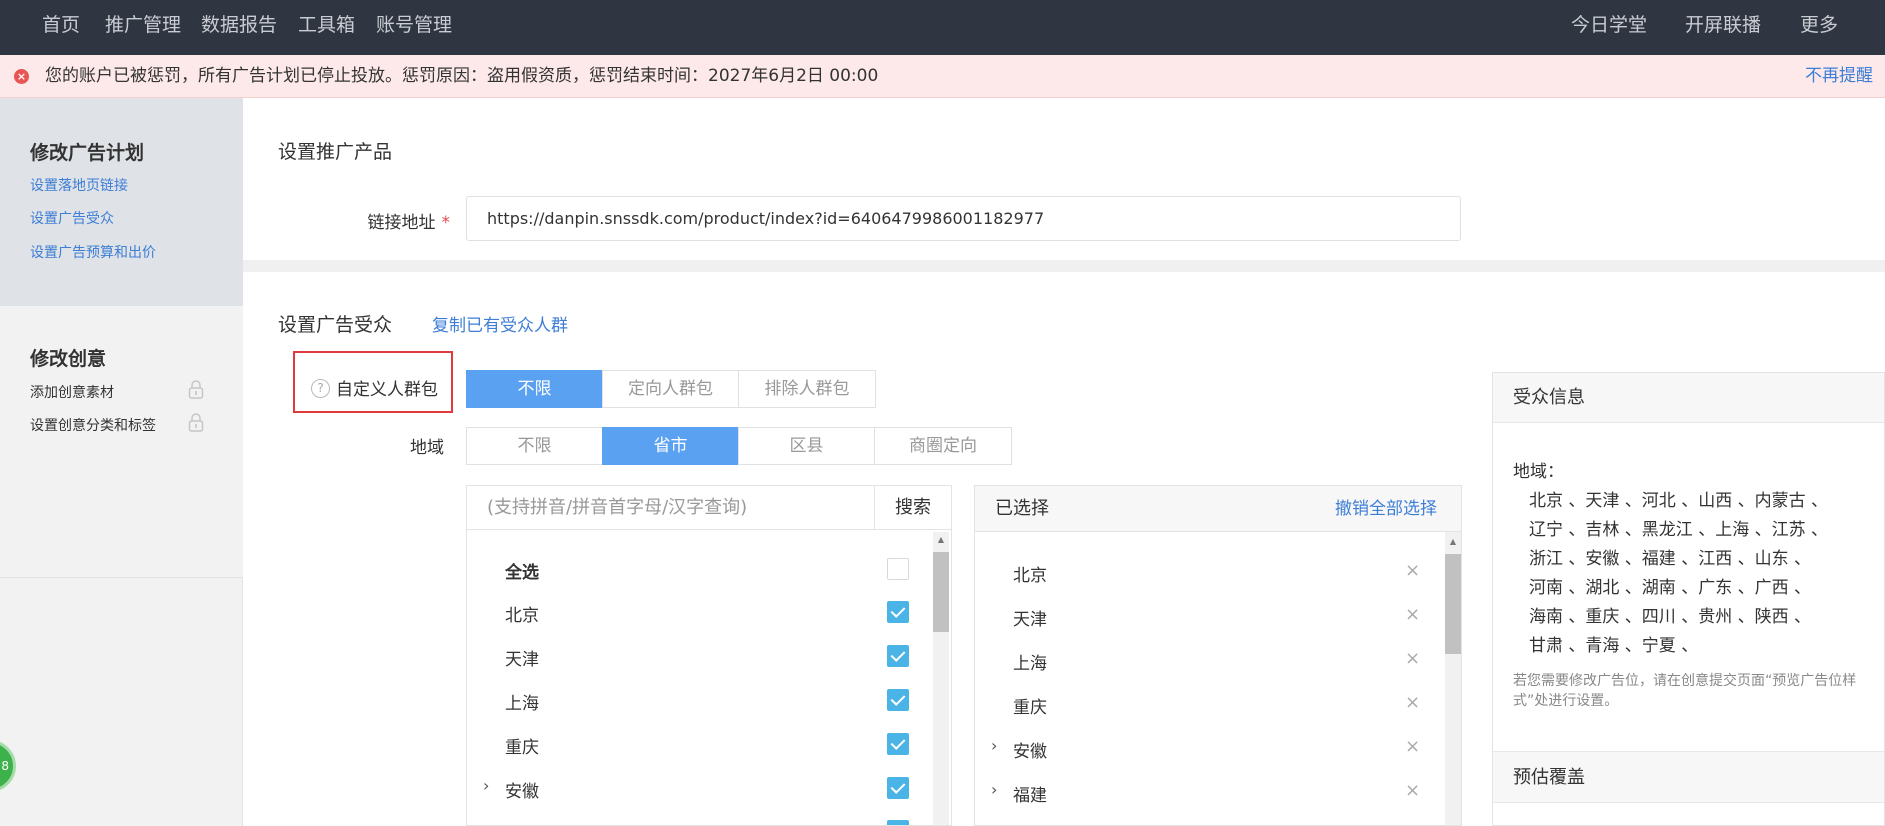 This screenshot has width=1885, height=826. Describe the element at coordinates (1030, 664) in the screenshot. I see `selected-row-label: 上海` at that location.